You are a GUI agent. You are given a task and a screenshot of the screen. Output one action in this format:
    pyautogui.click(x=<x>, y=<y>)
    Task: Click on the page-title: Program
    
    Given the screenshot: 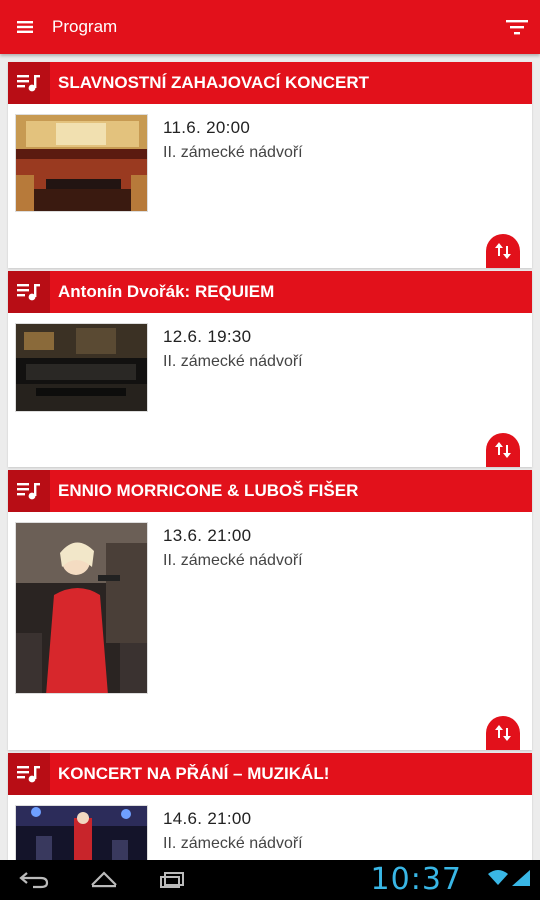 What is the action you would take?
    pyautogui.click(x=85, y=26)
    